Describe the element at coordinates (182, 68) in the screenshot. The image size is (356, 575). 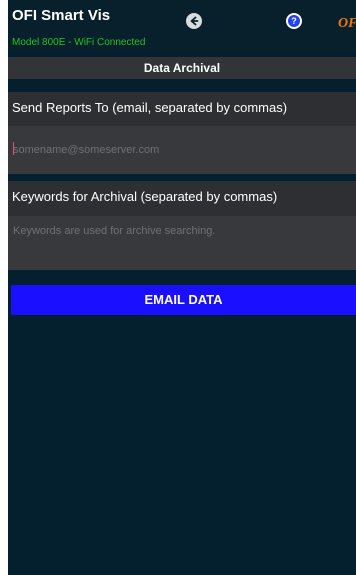
I see `section-title: Data Archival` at that location.